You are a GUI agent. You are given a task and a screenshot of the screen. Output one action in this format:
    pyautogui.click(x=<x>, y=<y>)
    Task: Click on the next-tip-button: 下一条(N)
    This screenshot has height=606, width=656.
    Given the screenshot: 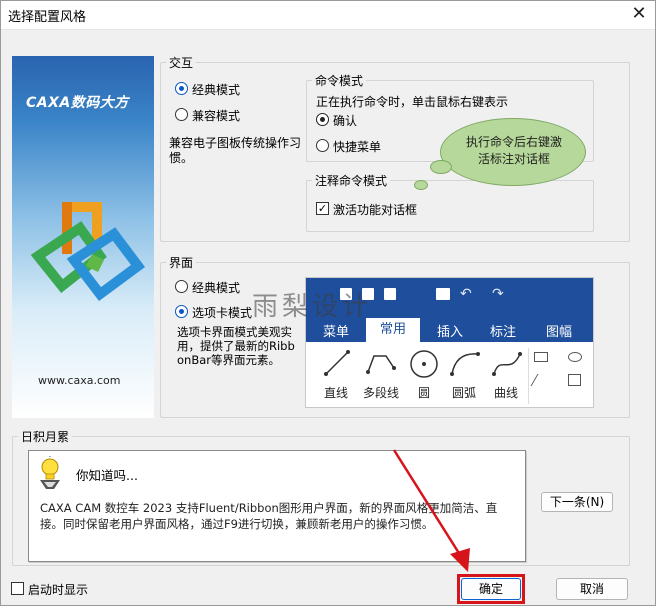 What is the action you would take?
    pyautogui.click(x=577, y=502)
    